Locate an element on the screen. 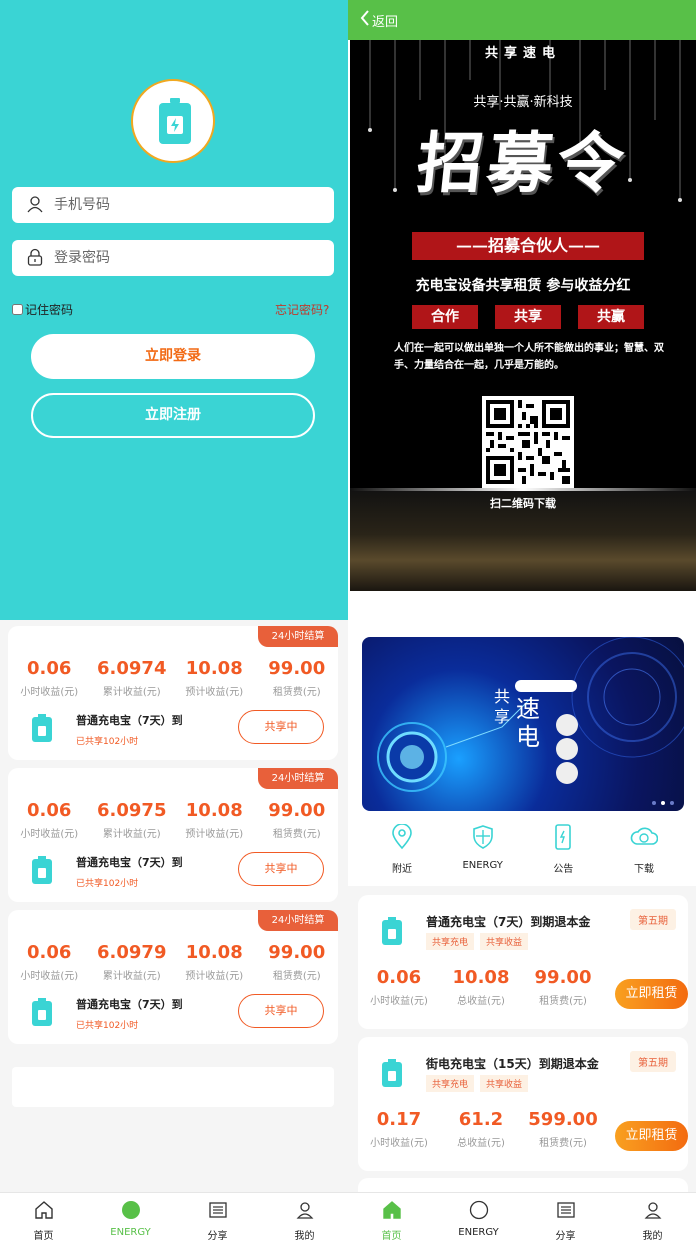  chevron-left-icon is located at coordinates (365, 18).